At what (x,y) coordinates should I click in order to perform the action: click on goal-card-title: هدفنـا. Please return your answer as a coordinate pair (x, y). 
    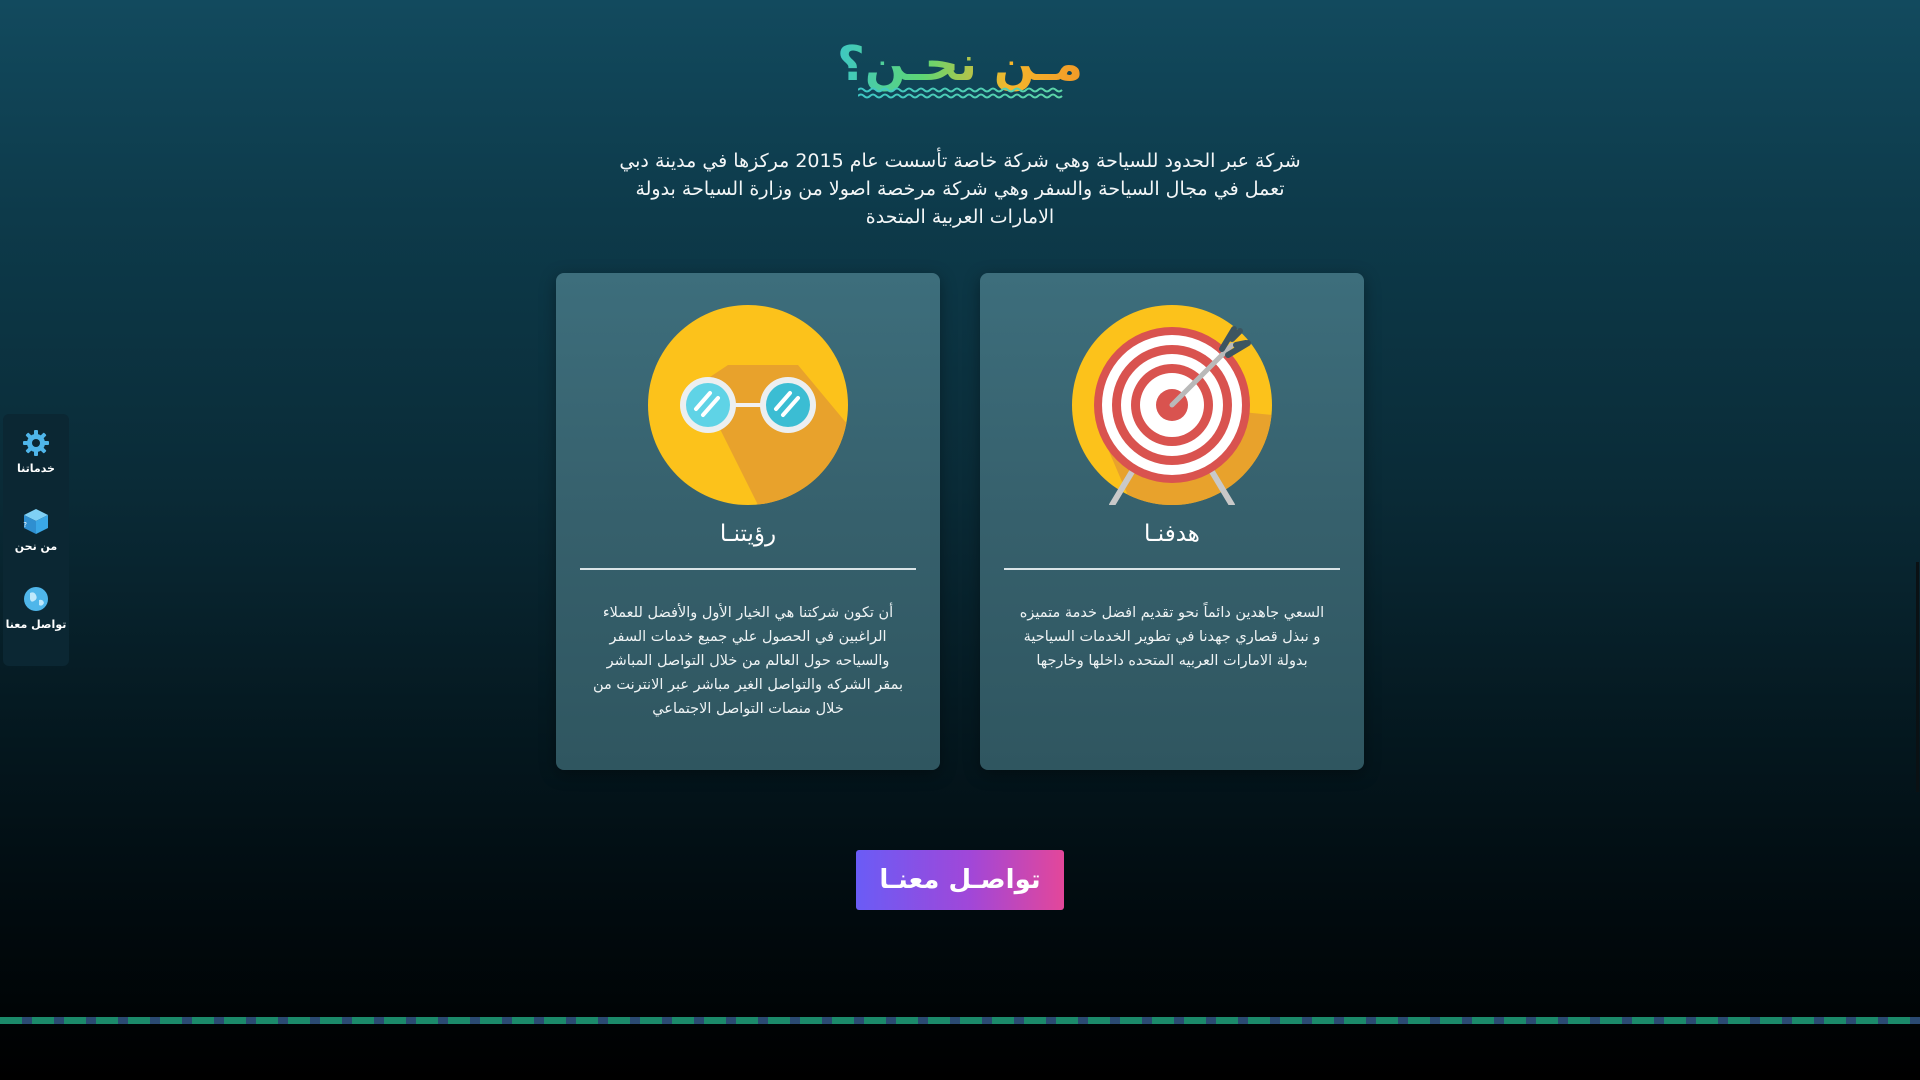
    Looking at the image, I should click on (1172, 534).